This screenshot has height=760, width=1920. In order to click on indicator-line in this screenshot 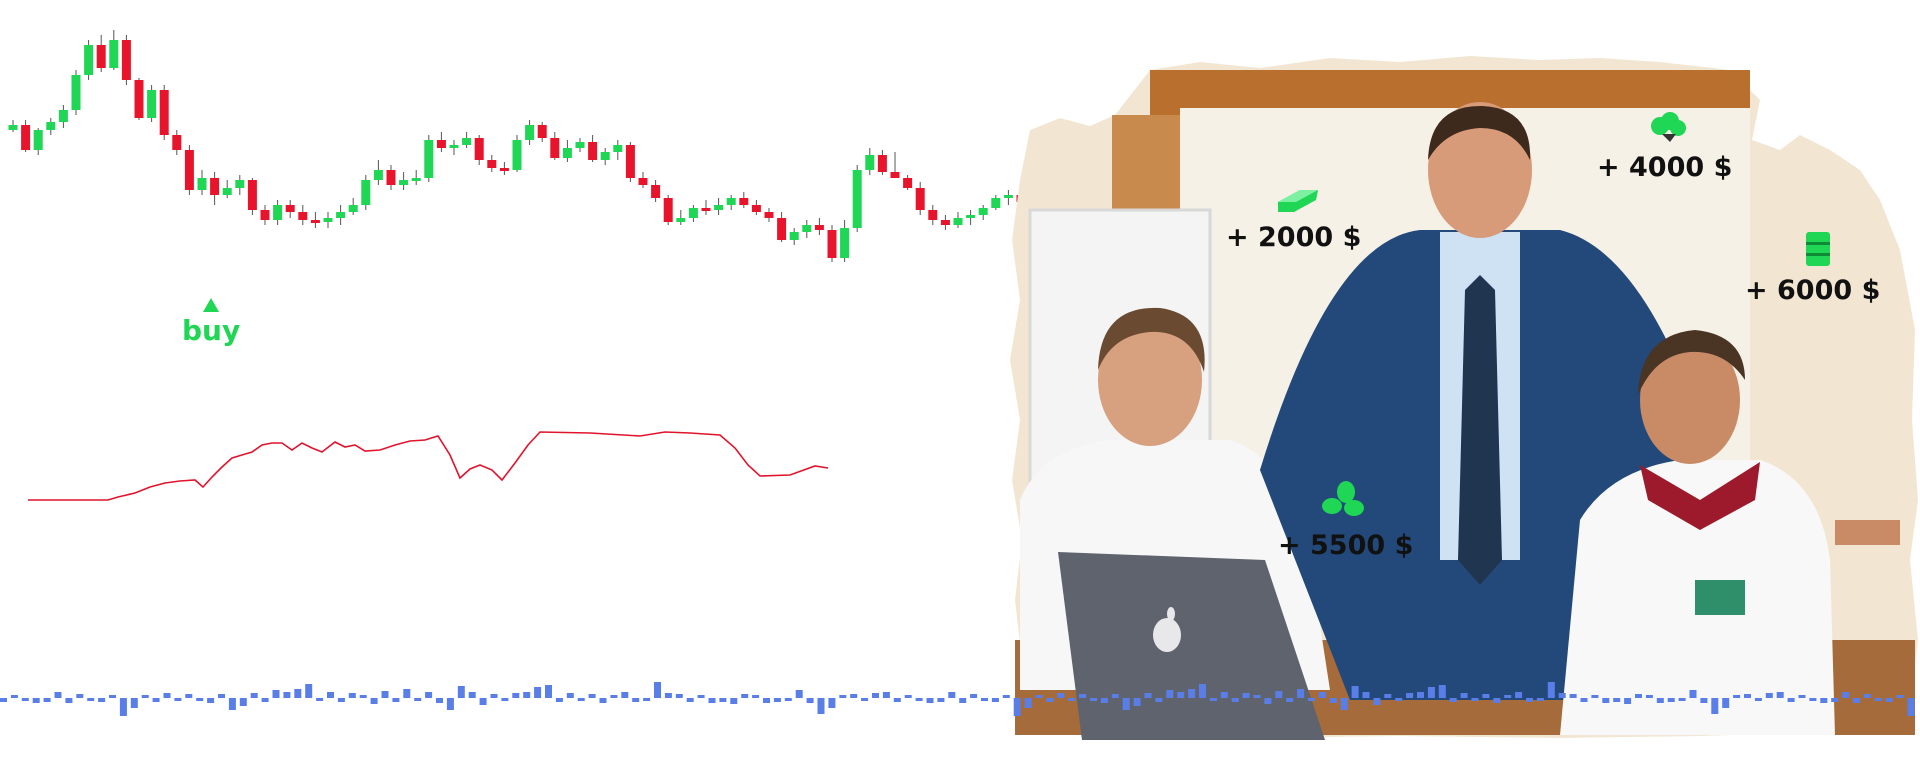, I will do `click(428, 466)`.